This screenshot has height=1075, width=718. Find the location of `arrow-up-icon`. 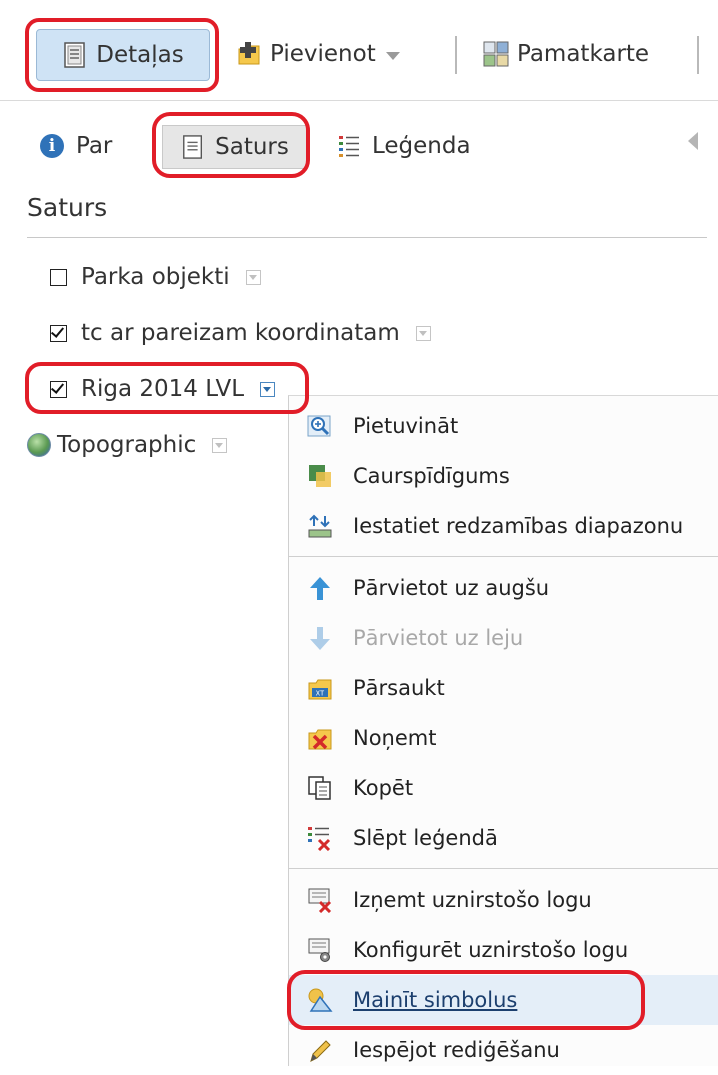

arrow-up-icon is located at coordinates (320, 588).